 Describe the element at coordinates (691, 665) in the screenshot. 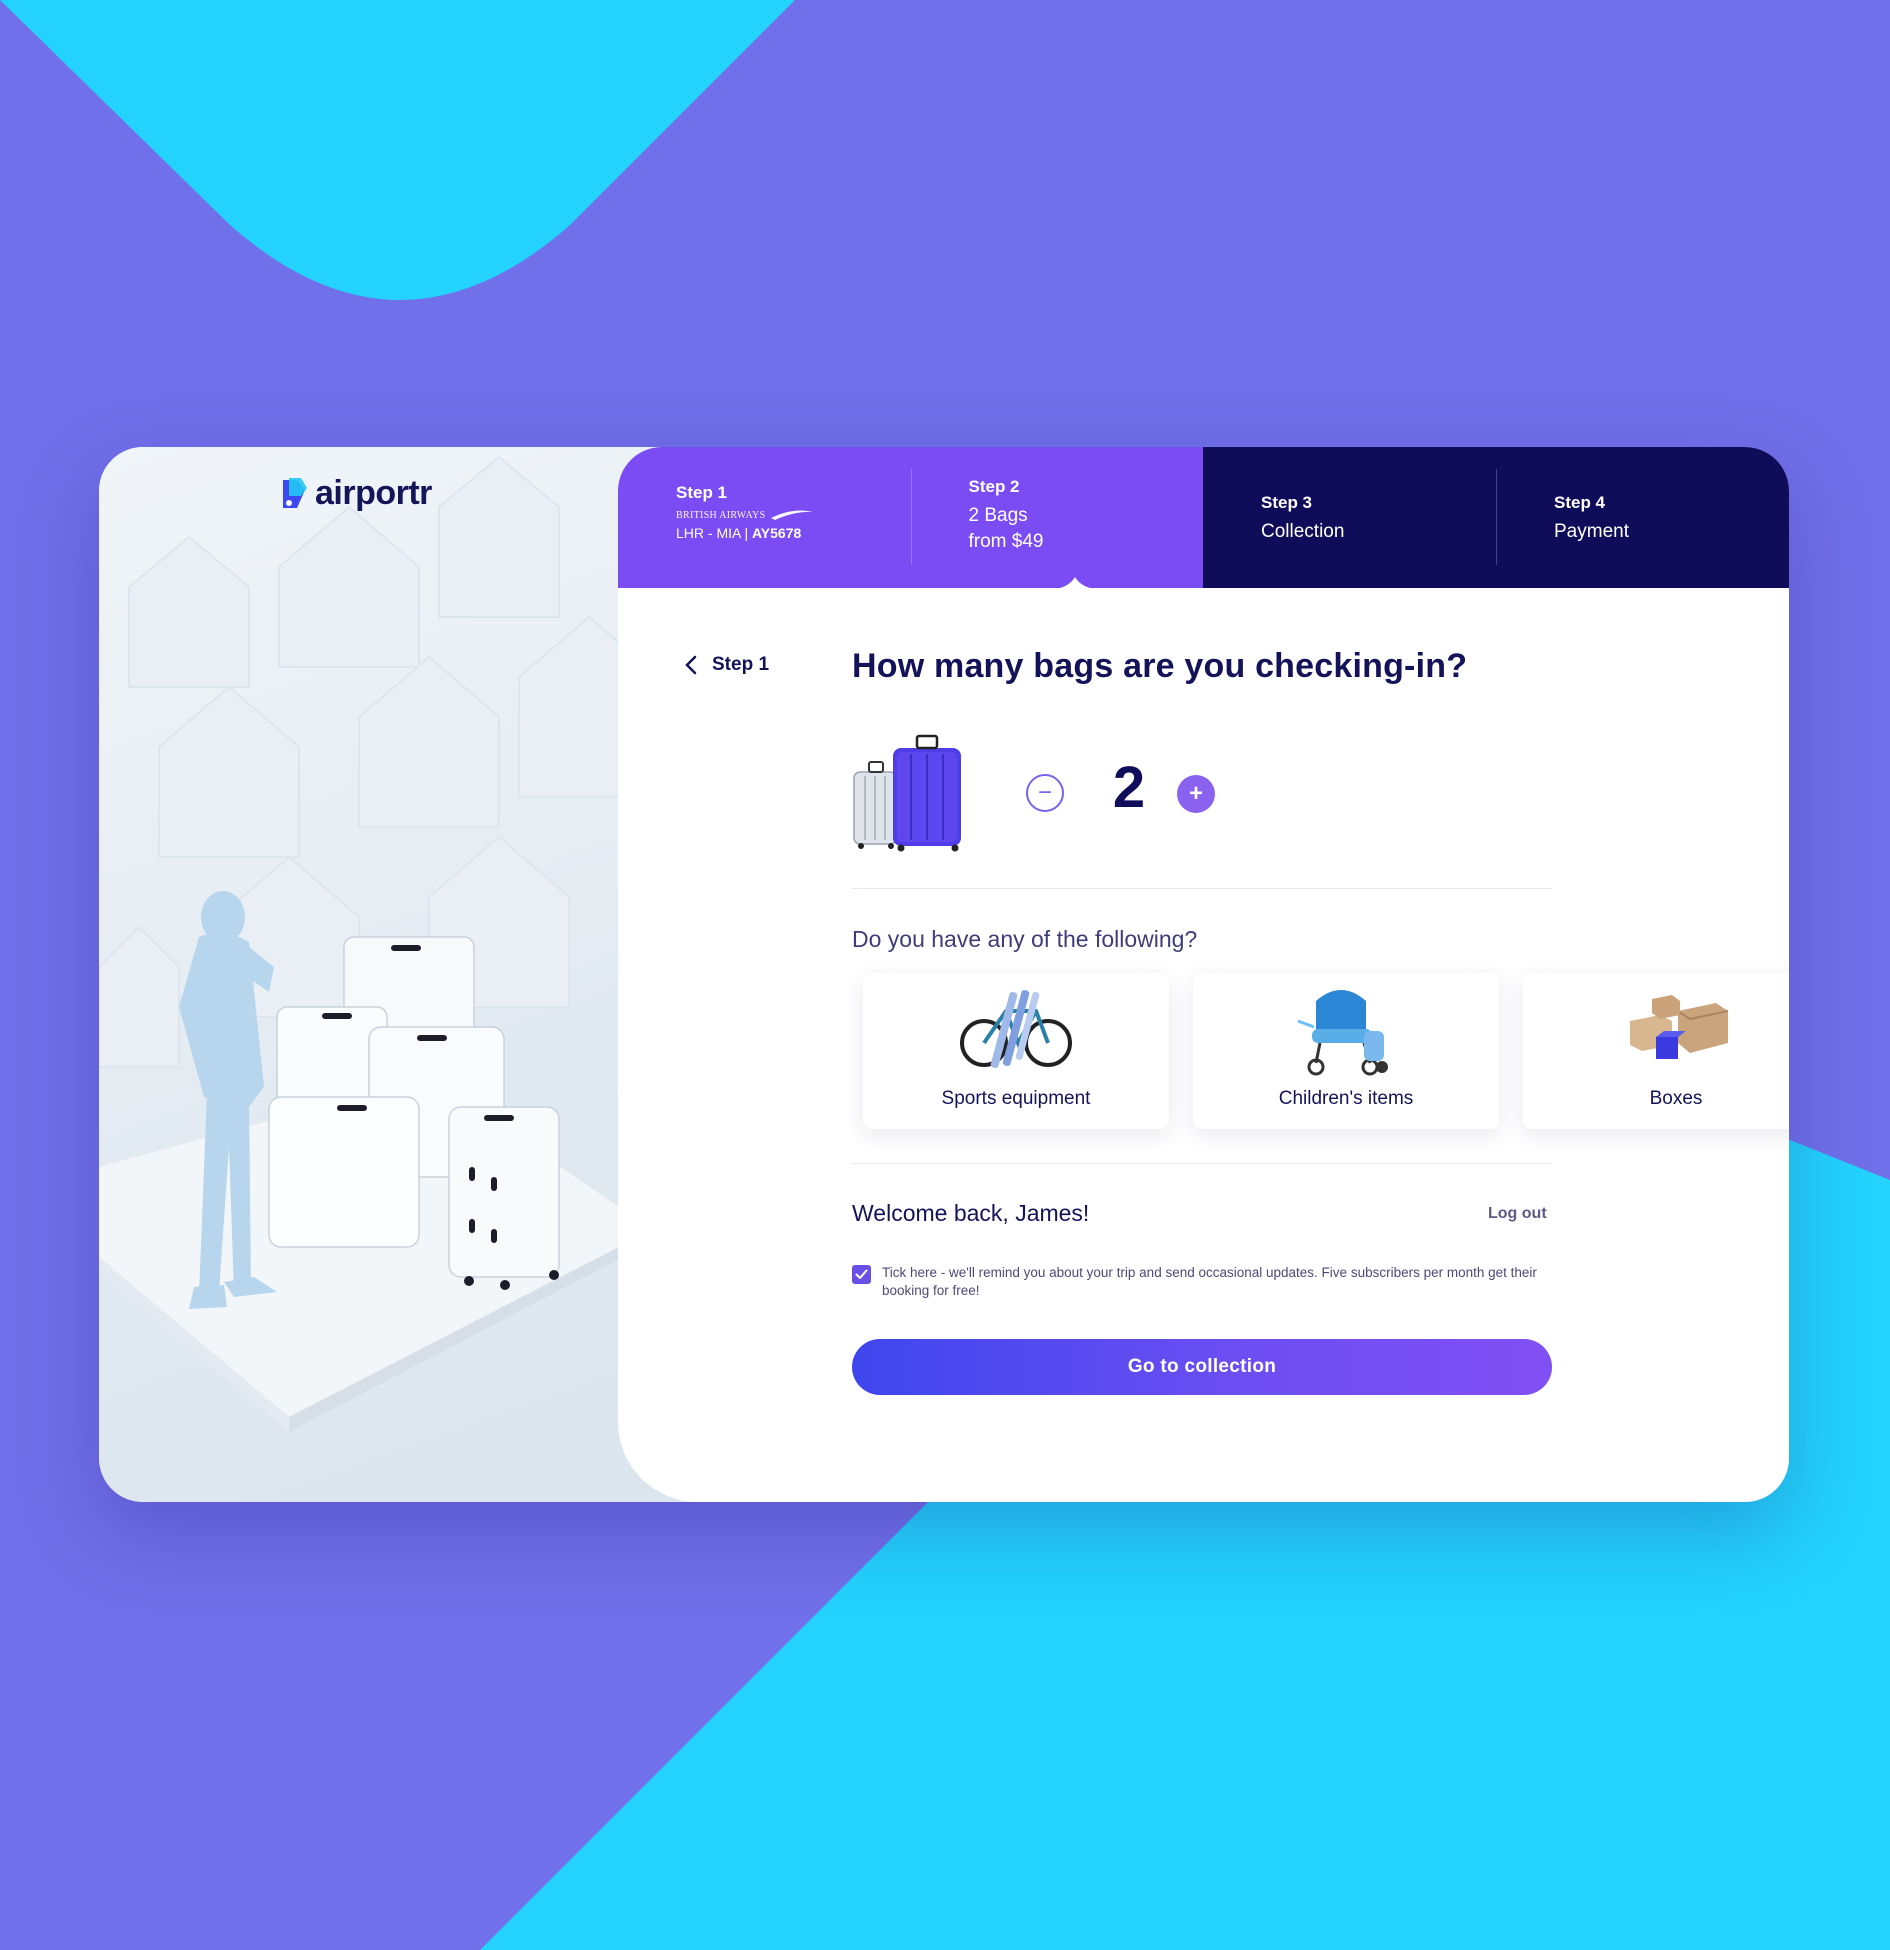

I see `chevron-left-icon` at that location.